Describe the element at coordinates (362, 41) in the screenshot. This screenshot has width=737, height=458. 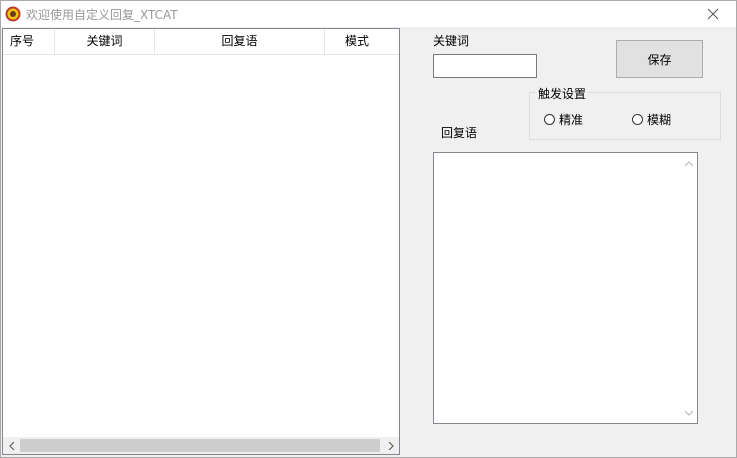
I see `column-header-mode: 模式` at that location.